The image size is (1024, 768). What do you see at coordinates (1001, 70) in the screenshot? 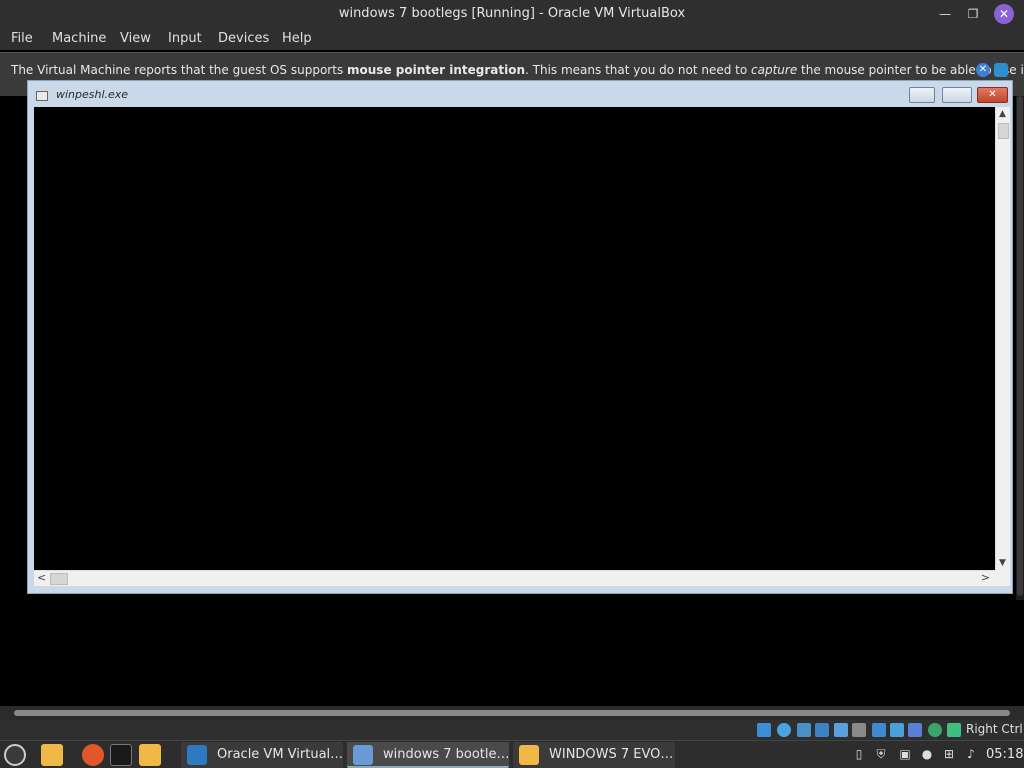
I see `mouse-pointer-icon` at bounding box center [1001, 70].